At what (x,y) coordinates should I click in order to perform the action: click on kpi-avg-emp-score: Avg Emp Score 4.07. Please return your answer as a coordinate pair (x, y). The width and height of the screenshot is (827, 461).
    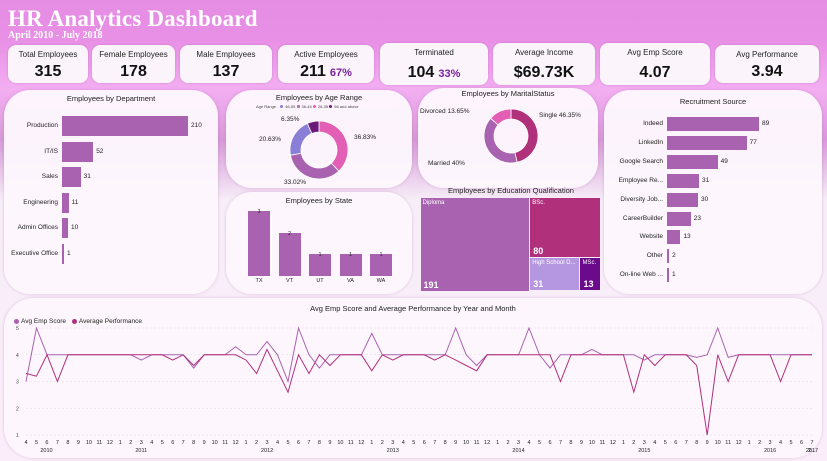
    Looking at the image, I should click on (655, 64).